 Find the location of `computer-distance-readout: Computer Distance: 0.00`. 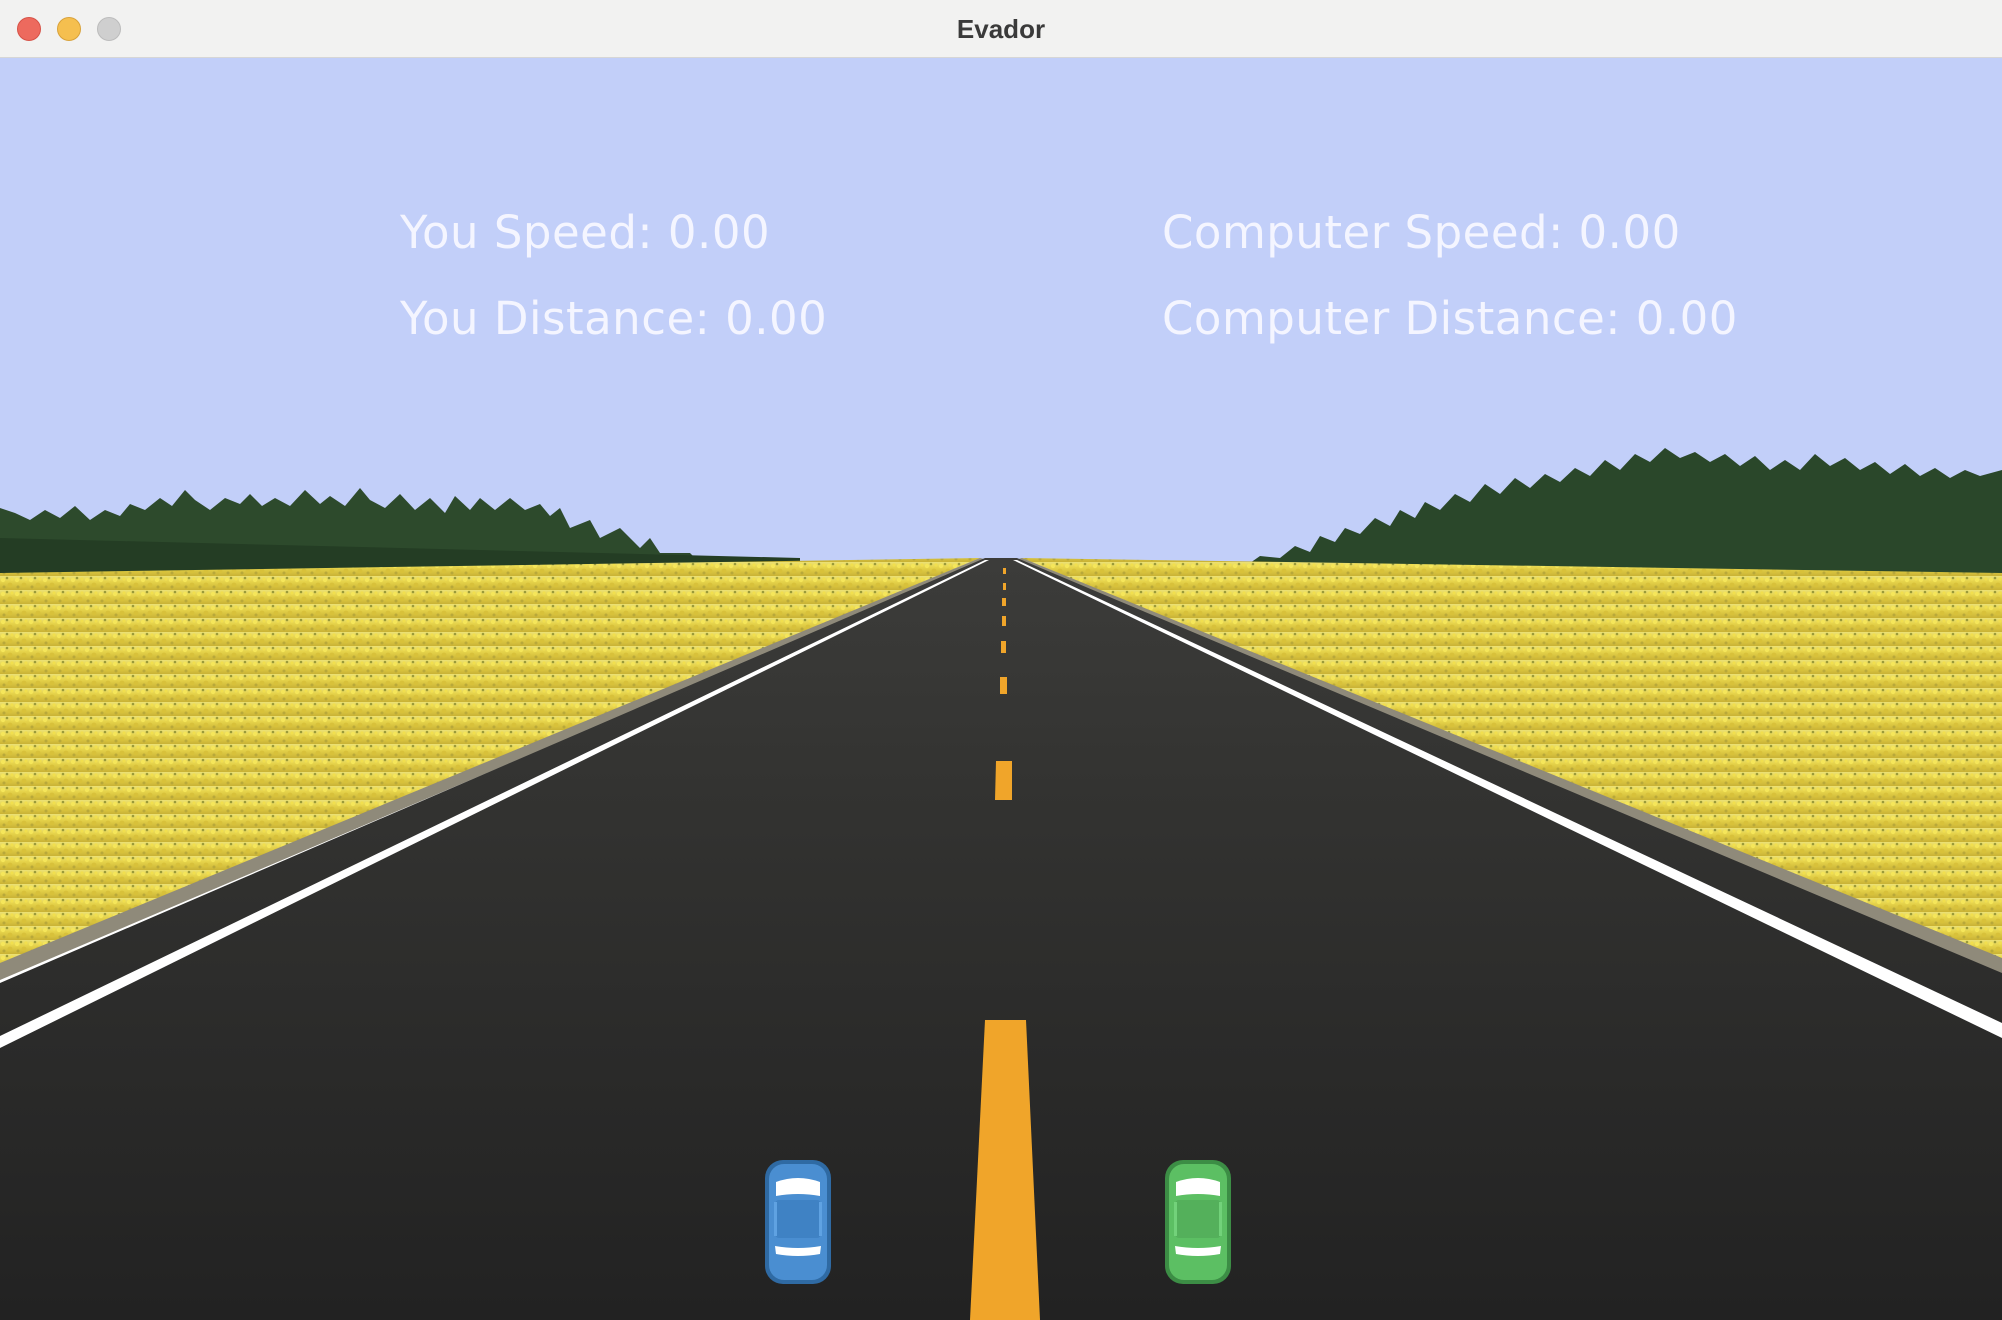

computer-distance-readout: Computer Distance: 0.00 is located at coordinates (1450, 318).